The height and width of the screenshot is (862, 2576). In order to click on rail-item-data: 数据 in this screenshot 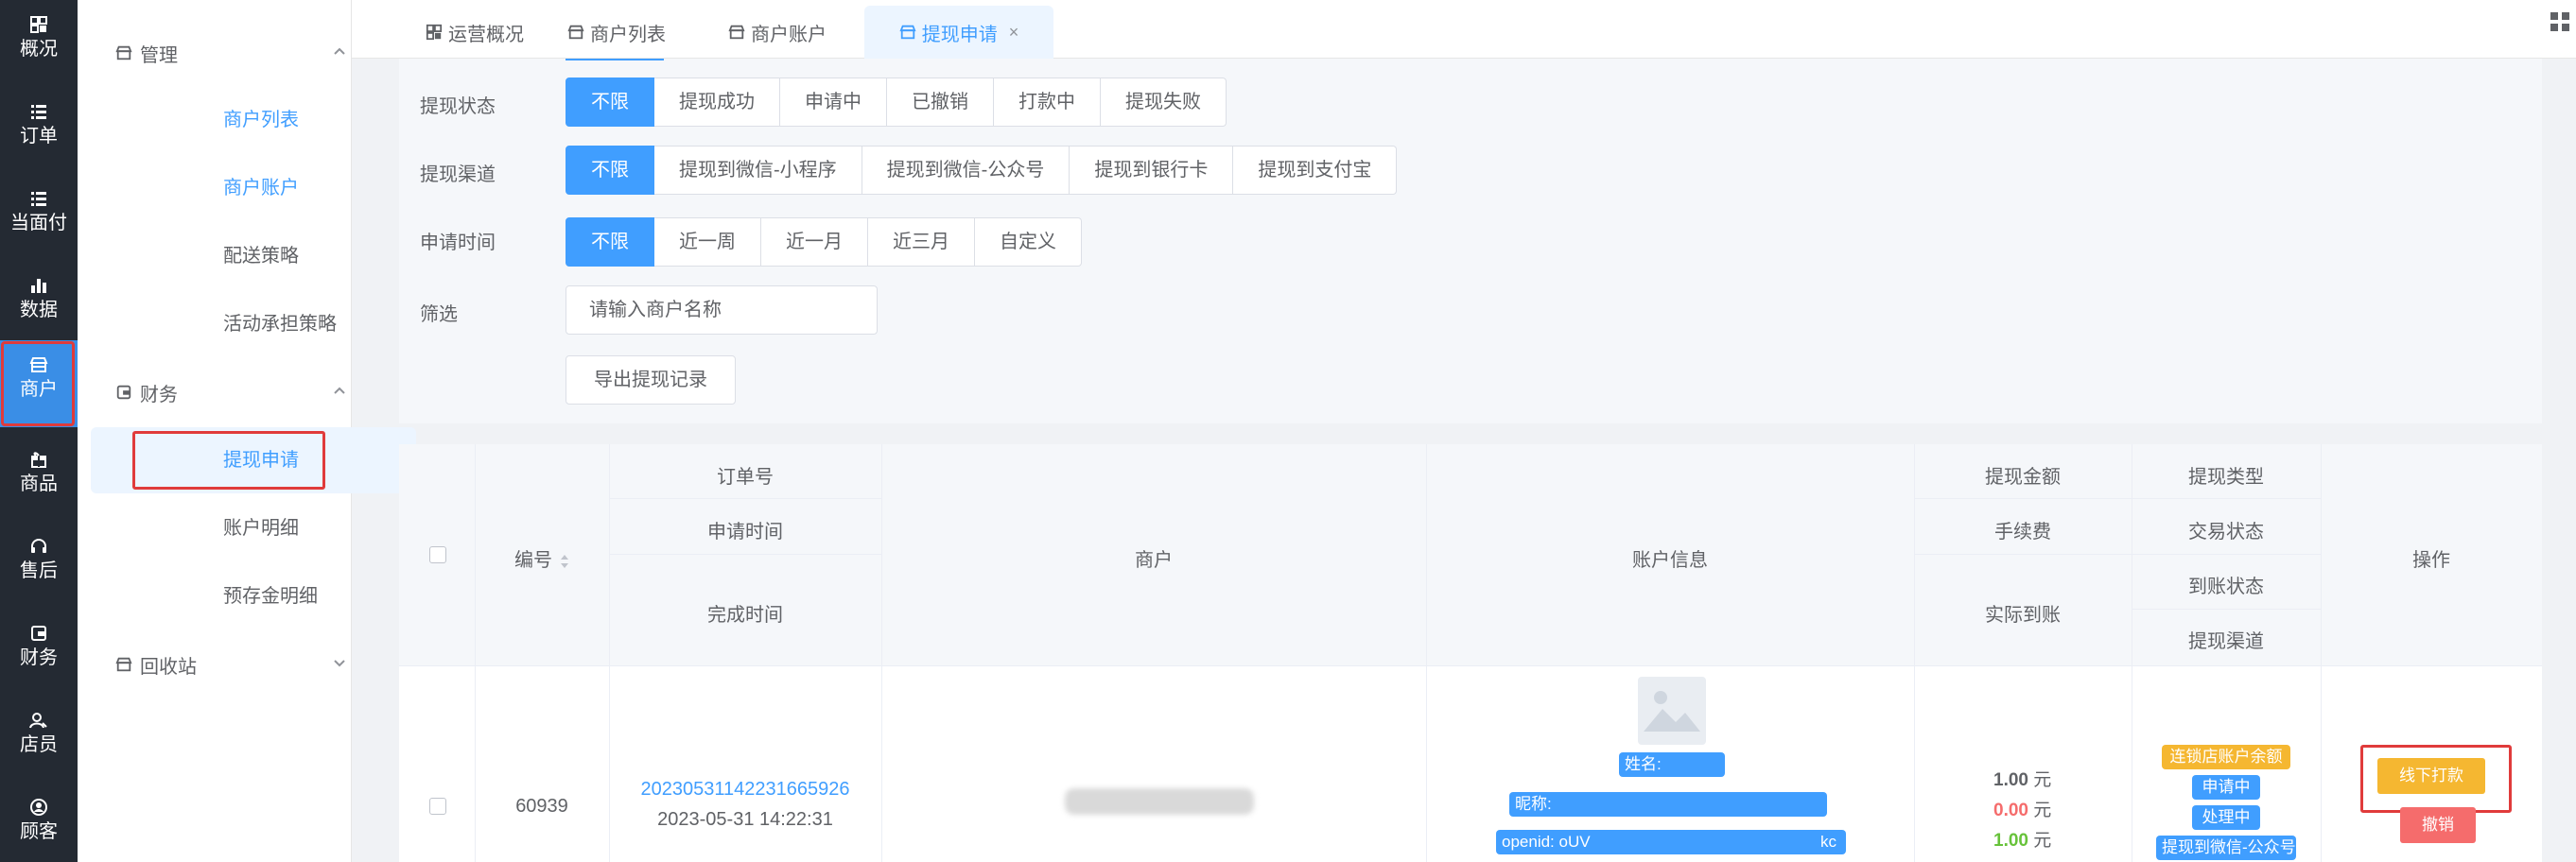, I will do `click(39, 305)`.